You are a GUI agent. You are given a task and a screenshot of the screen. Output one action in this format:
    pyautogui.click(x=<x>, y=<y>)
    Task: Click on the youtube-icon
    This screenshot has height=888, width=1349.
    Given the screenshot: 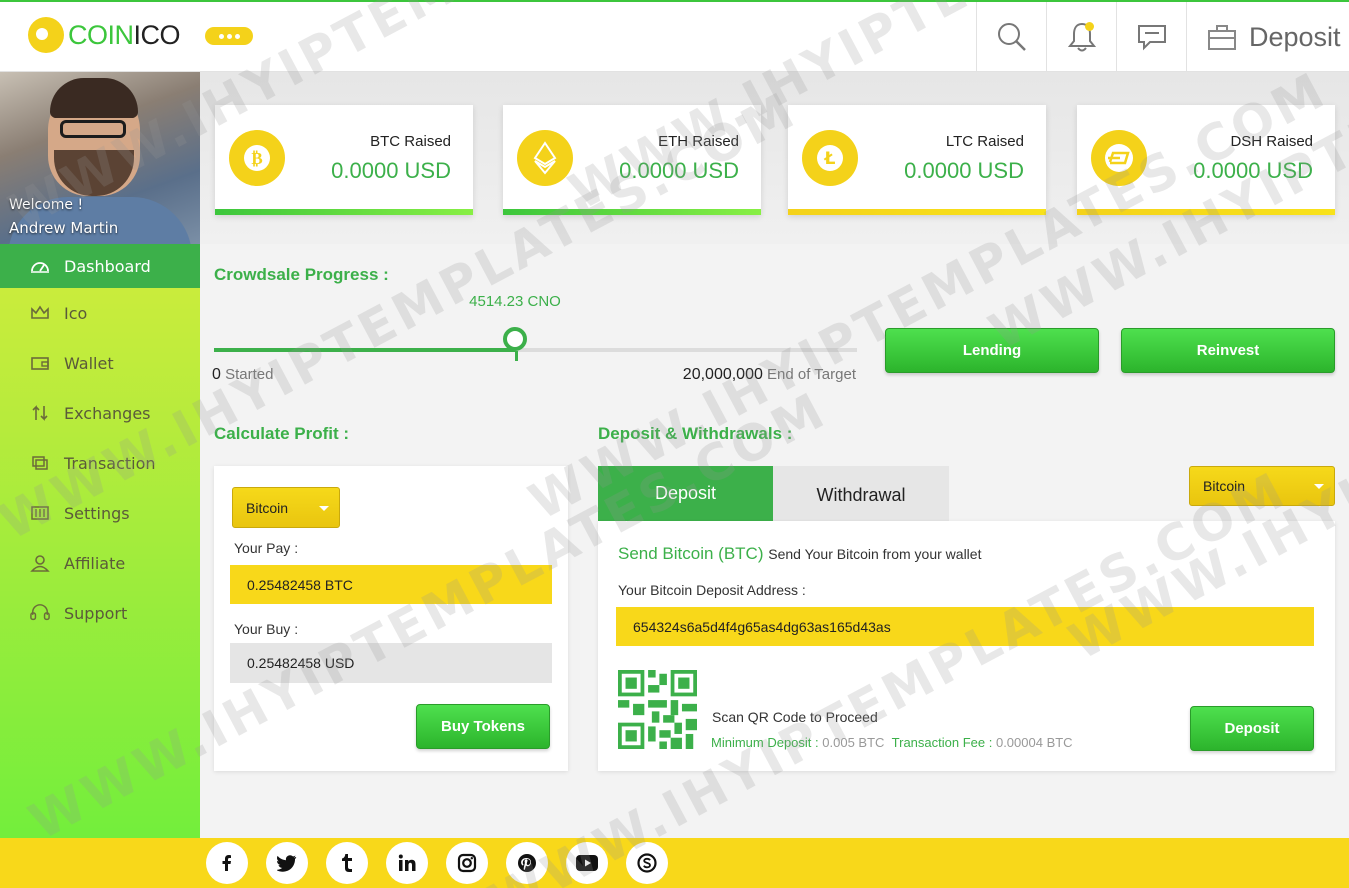 What is the action you would take?
    pyautogui.click(x=587, y=863)
    